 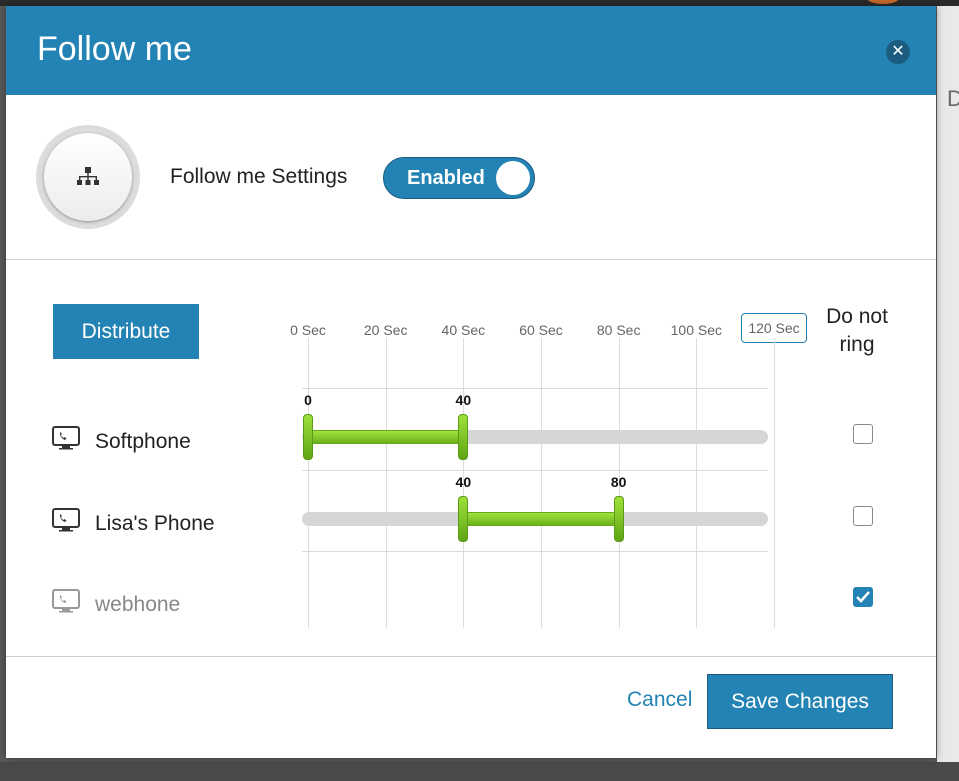 I want to click on backdrop-bottom-bar, so click(x=479, y=771).